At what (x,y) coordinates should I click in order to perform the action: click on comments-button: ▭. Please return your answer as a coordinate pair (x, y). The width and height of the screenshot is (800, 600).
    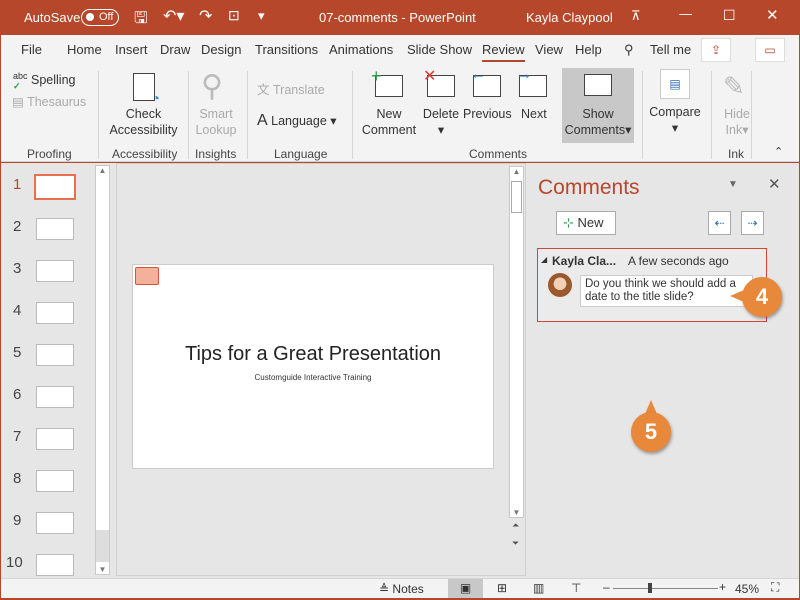
    Looking at the image, I should click on (770, 50).